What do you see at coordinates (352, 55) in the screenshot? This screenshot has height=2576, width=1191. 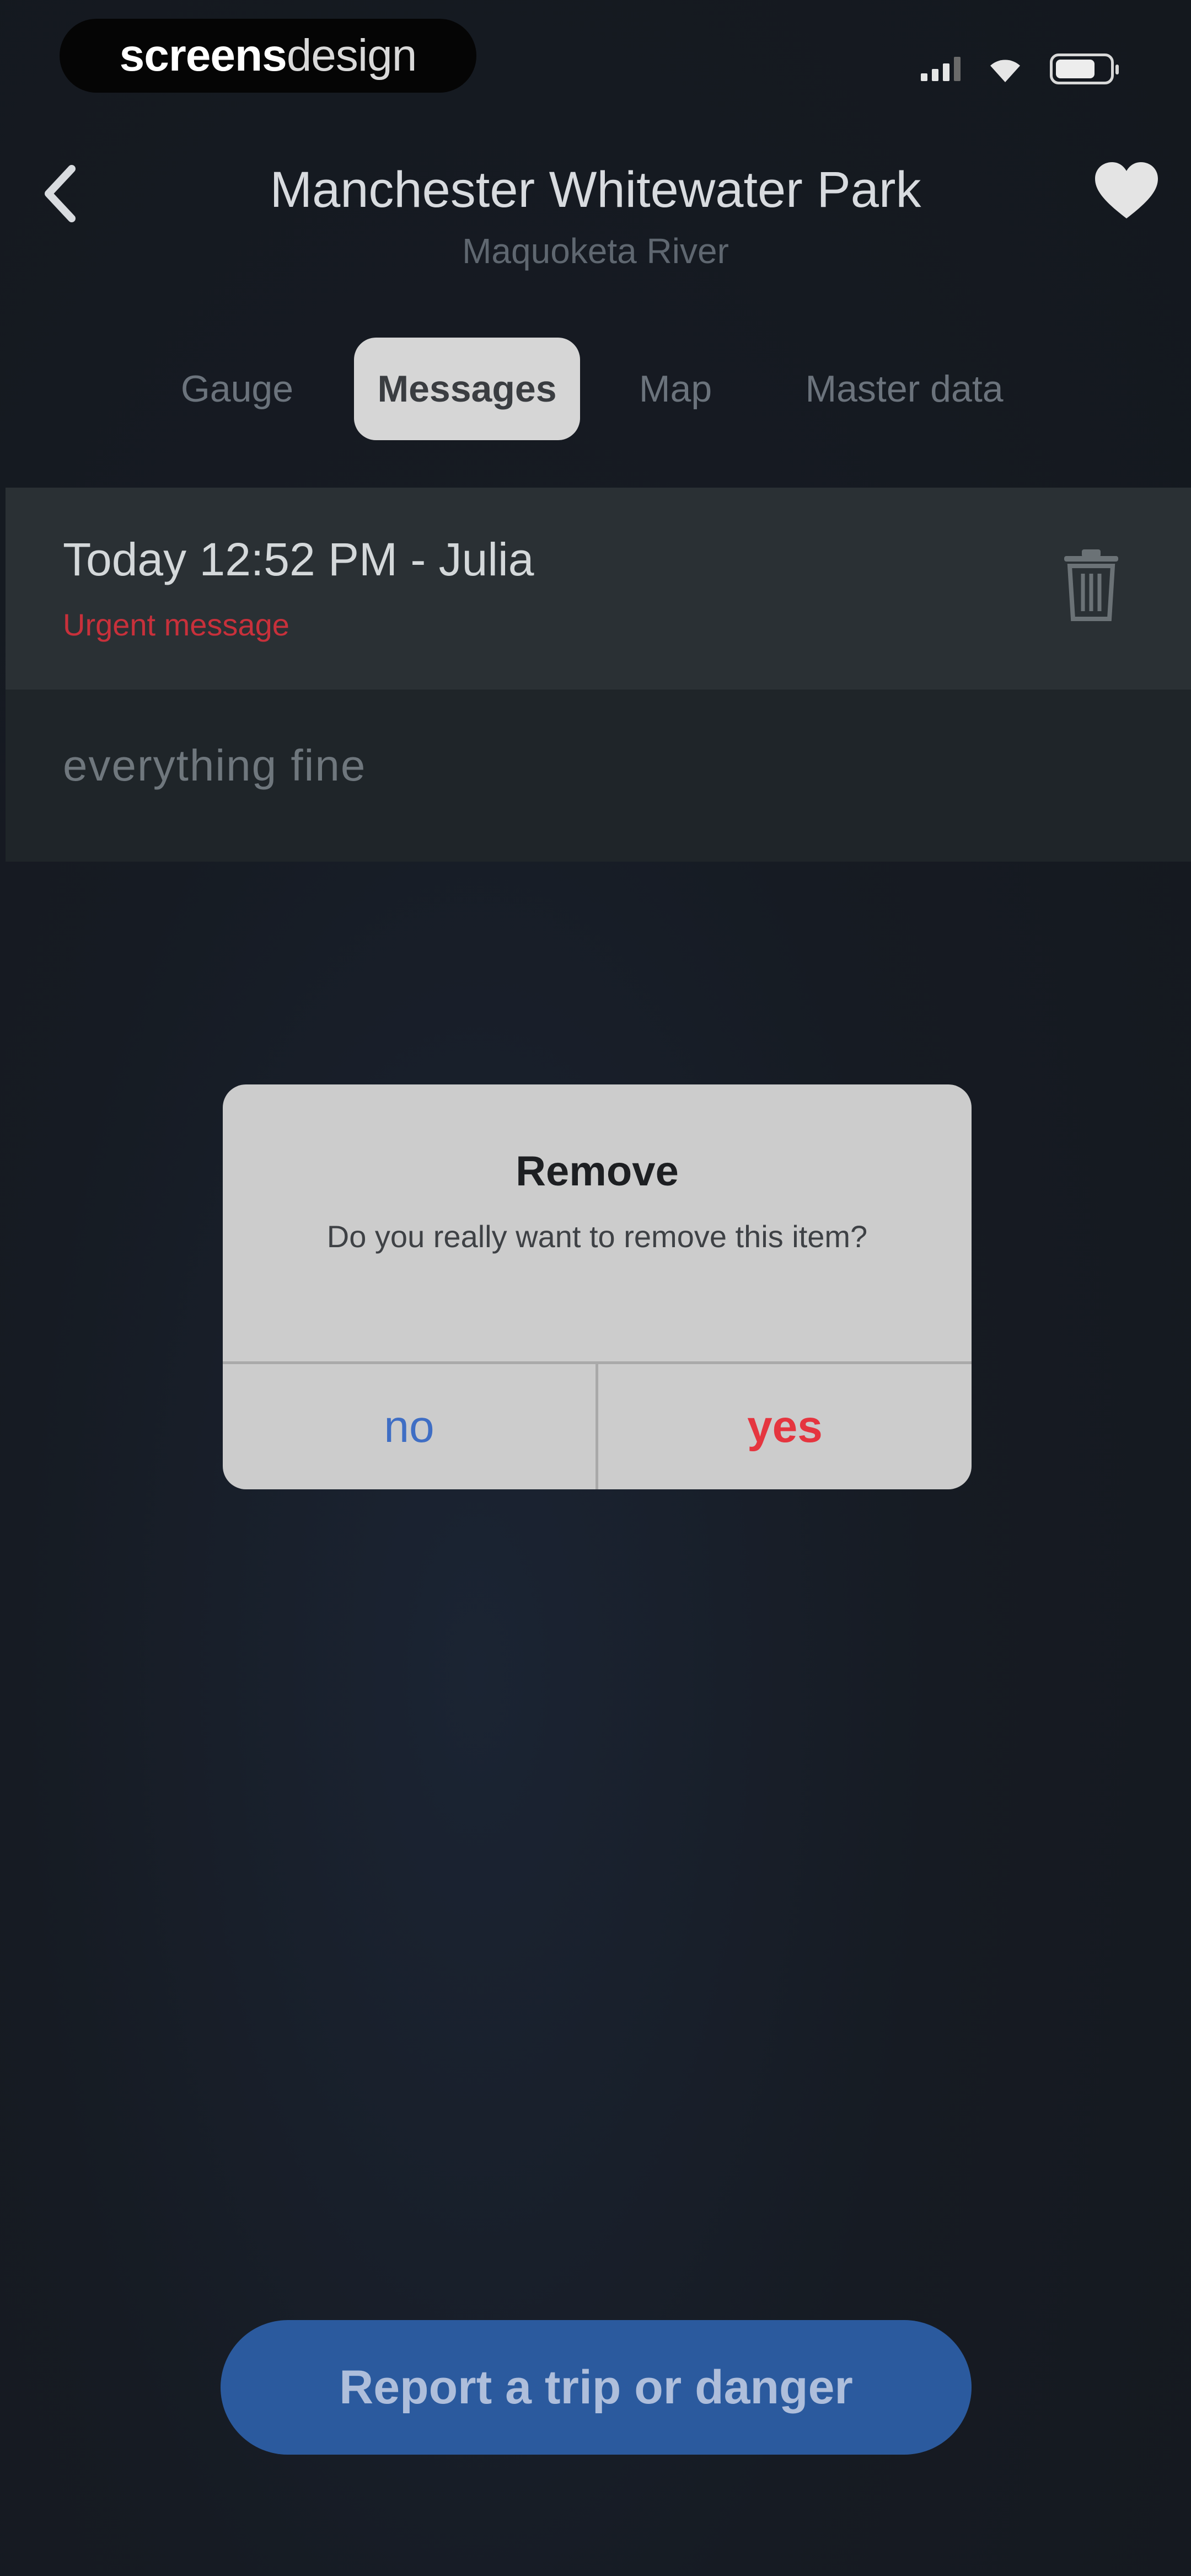 I see `brand-part-2: design` at bounding box center [352, 55].